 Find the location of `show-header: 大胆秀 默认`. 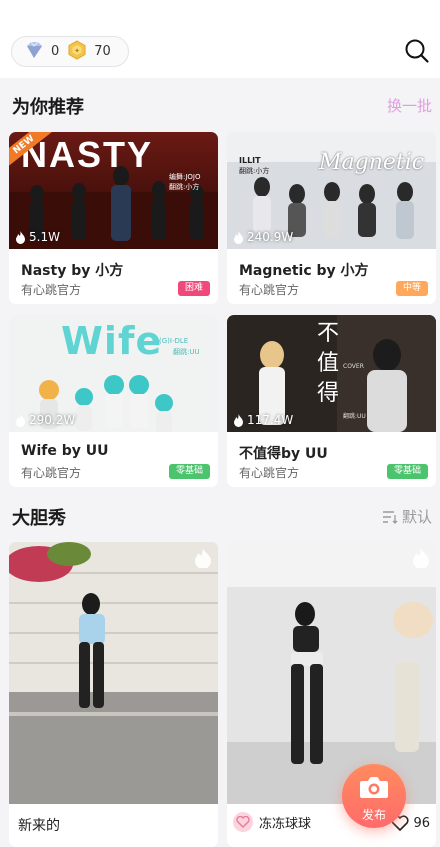

show-header: 大胆秀 默认 is located at coordinates (222, 517).